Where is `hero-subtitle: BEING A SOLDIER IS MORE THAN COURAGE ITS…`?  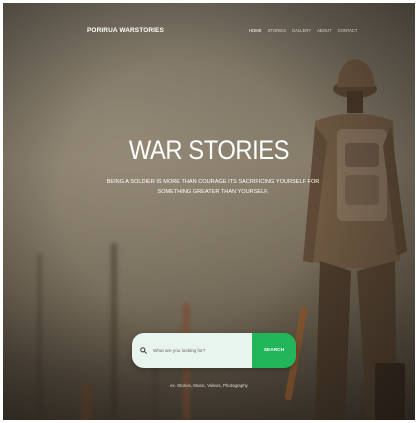 hero-subtitle: BEING A SOLDIER IS MORE THAN COURAGE ITS… is located at coordinates (213, 187).